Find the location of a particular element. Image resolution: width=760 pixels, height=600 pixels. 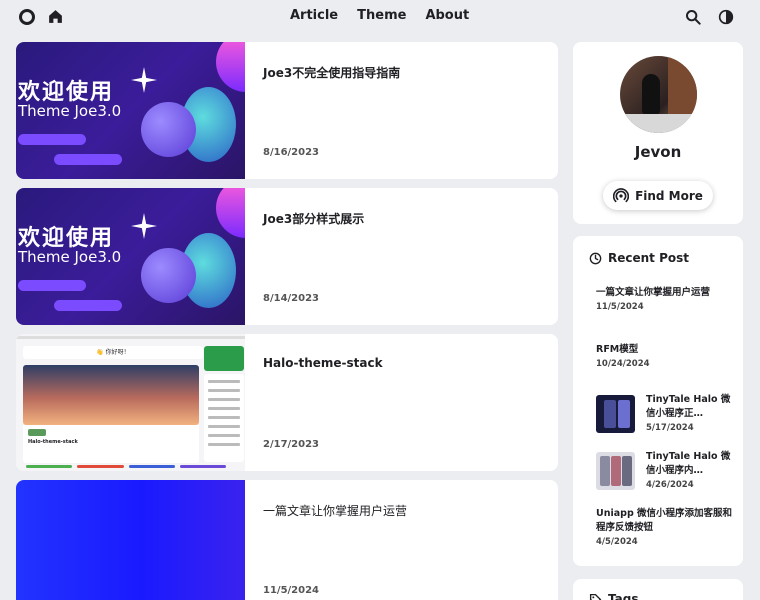

theme-toggle-icon is located at coordinates (726, 17).